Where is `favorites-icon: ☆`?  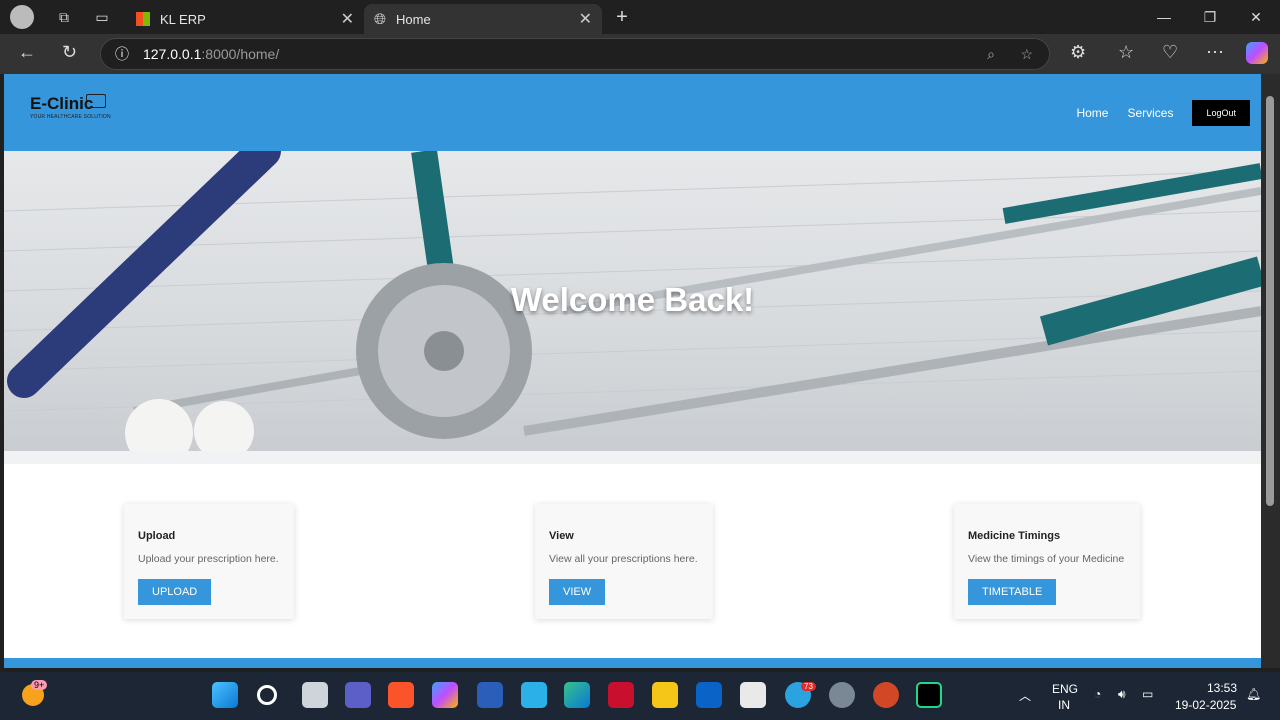
favorites-icon: ☆ is located at coordinates (1126, 52).